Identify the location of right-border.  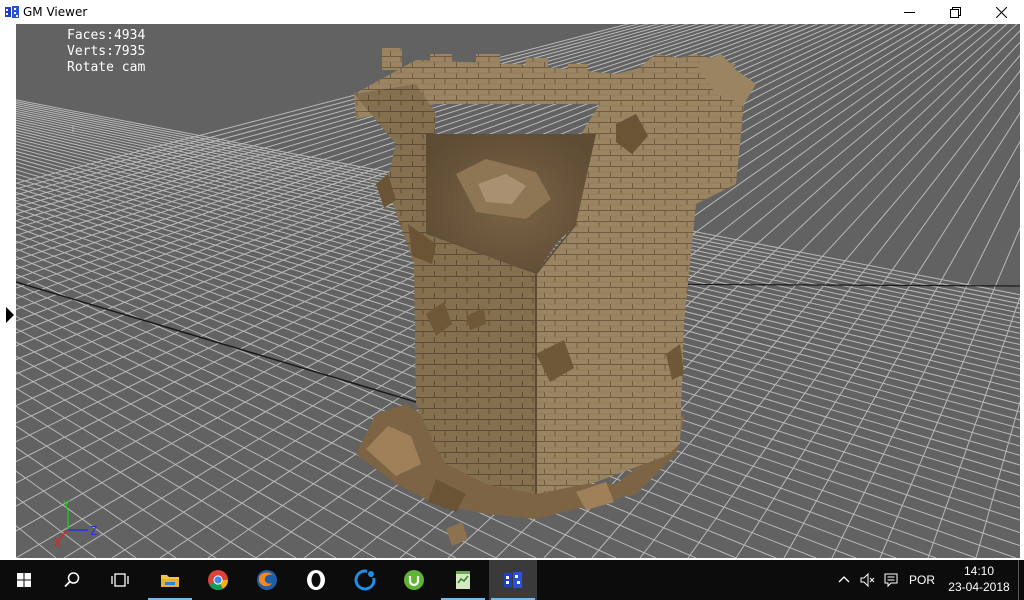
(1022, 292).